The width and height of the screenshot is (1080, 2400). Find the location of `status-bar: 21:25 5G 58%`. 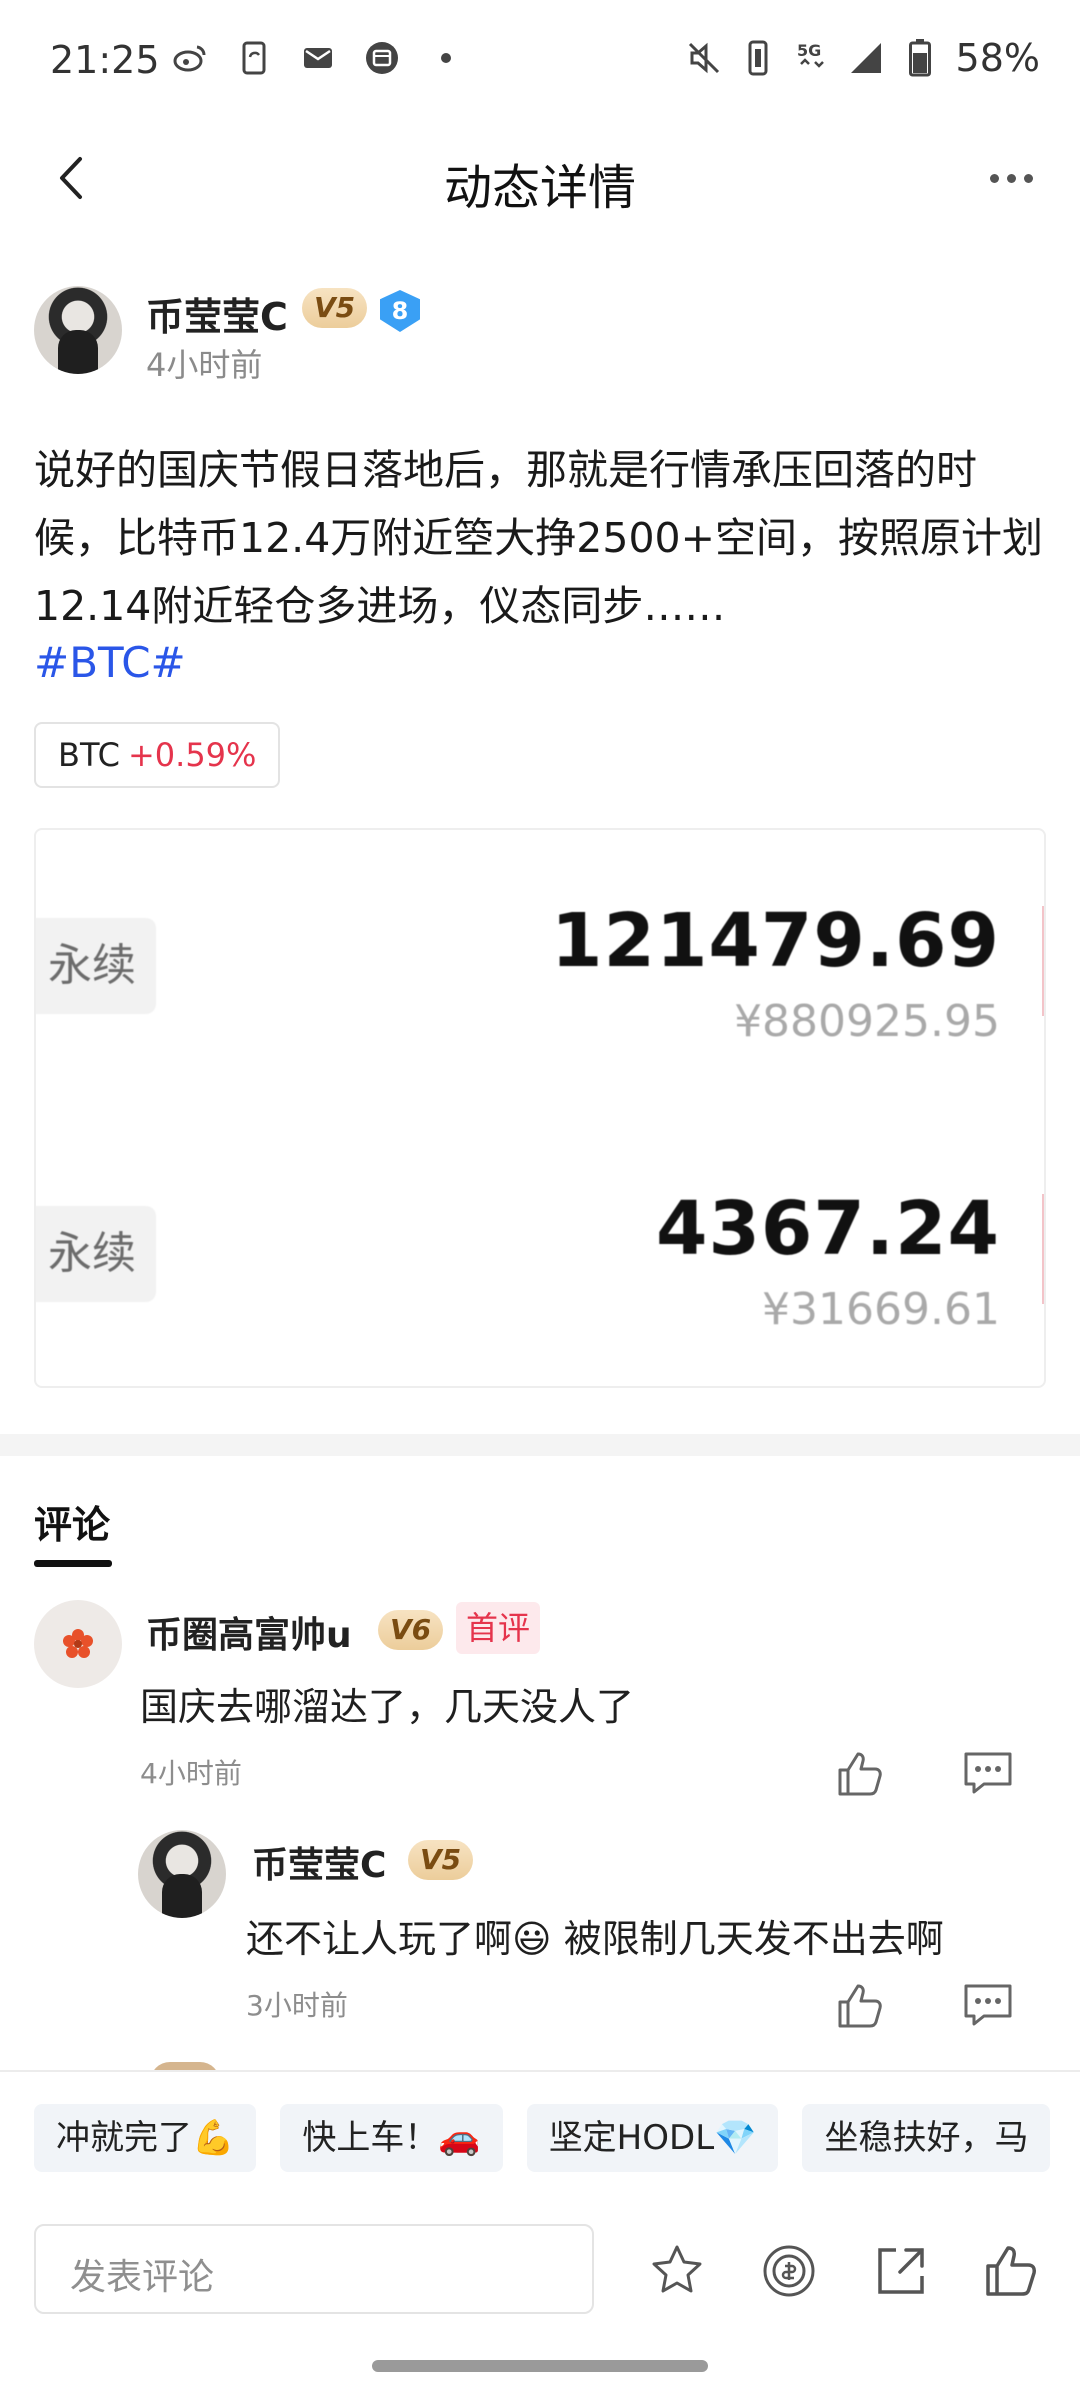

status-bar: 21:25 5G 58% is located at coordinates (540, 60).